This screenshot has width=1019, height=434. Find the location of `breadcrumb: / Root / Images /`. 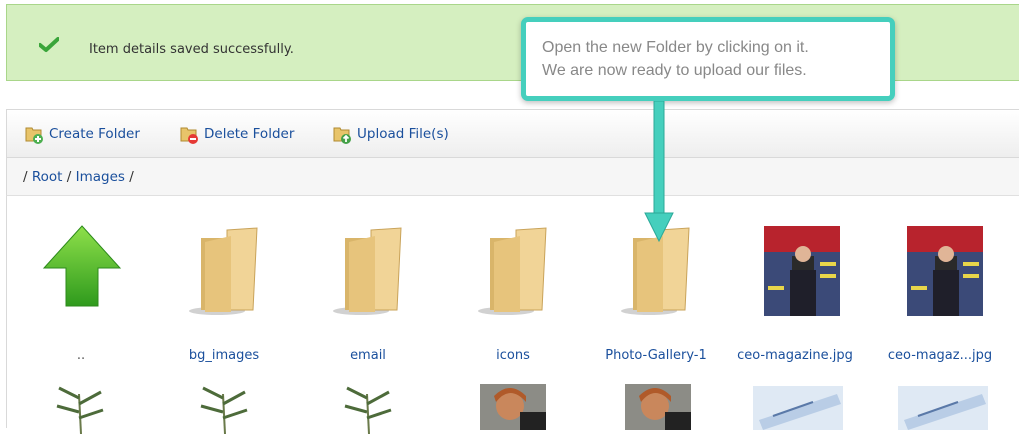

breadcrumb: / Root / Images / is located at coordinates (512, 177).